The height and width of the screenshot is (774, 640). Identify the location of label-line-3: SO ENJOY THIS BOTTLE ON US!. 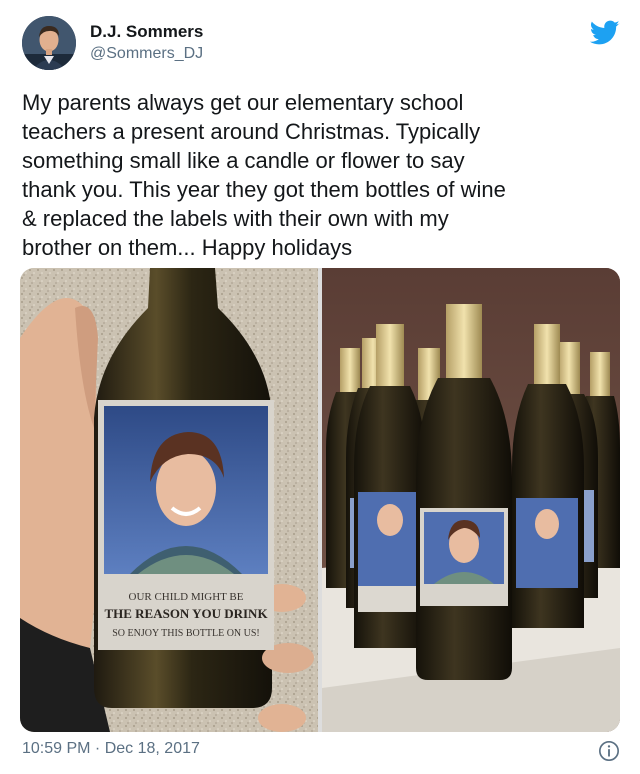
(186, 633).